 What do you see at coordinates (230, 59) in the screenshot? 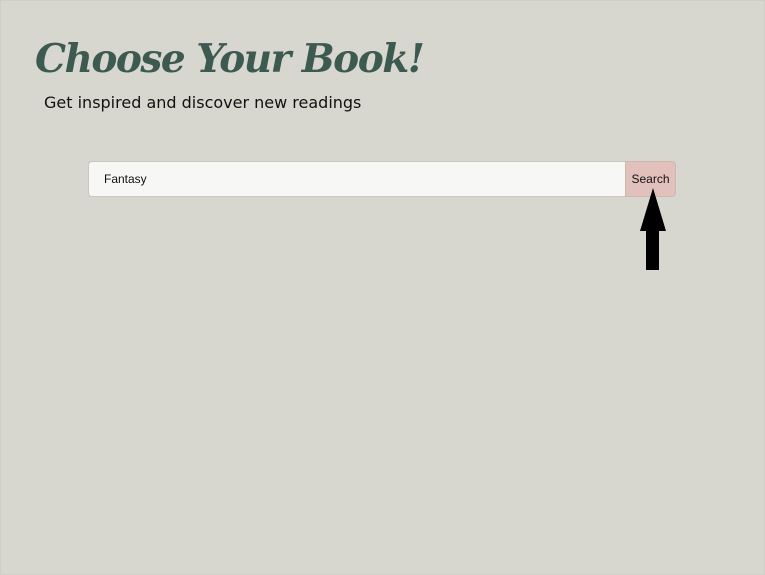
I see `page-title: Choose Your Book!` at bounding box center [230, 59].